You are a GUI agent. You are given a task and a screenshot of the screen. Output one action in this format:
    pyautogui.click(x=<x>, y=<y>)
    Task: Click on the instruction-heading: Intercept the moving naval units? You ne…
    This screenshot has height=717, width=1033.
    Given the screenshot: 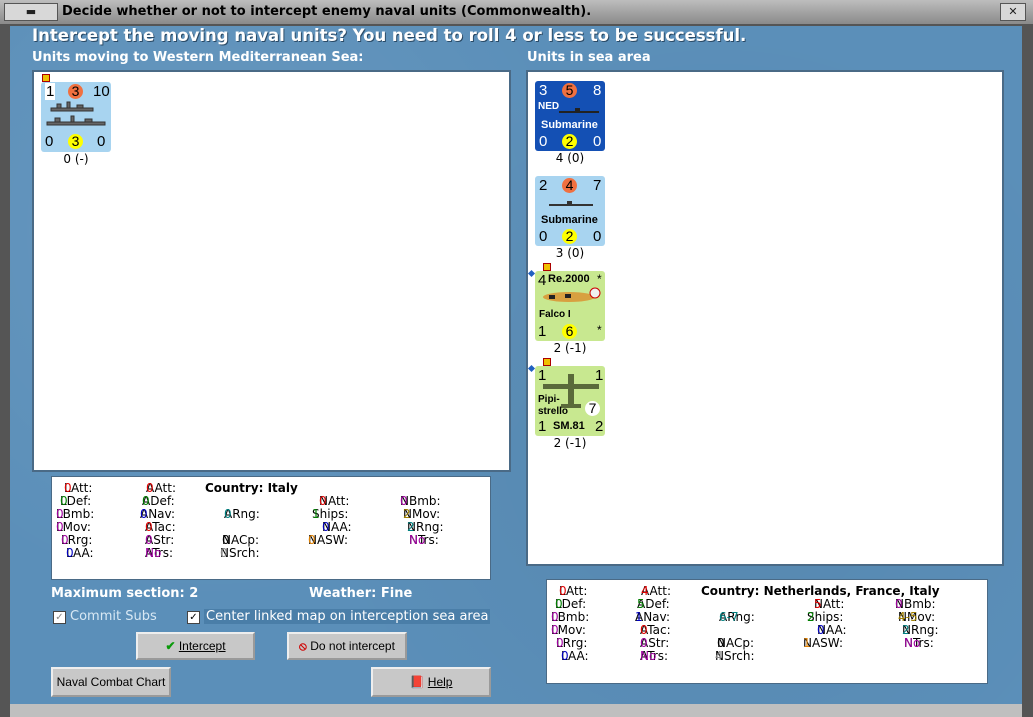 What is the action you would take?
    pyautogui.click(x=389, y=35)
    